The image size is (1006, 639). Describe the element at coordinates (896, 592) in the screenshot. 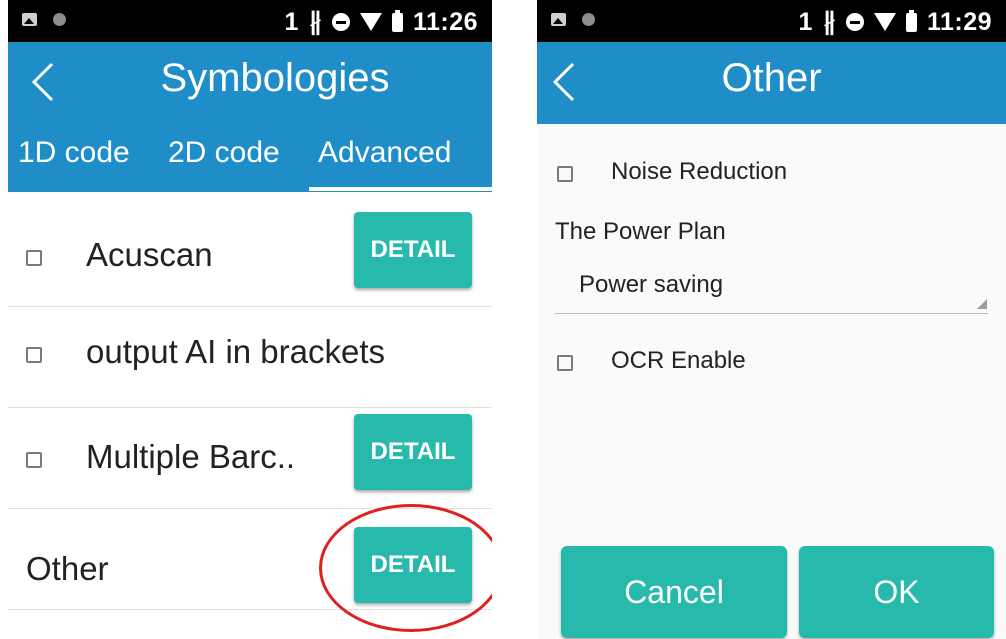

I see `ok-button: OK` at that location.